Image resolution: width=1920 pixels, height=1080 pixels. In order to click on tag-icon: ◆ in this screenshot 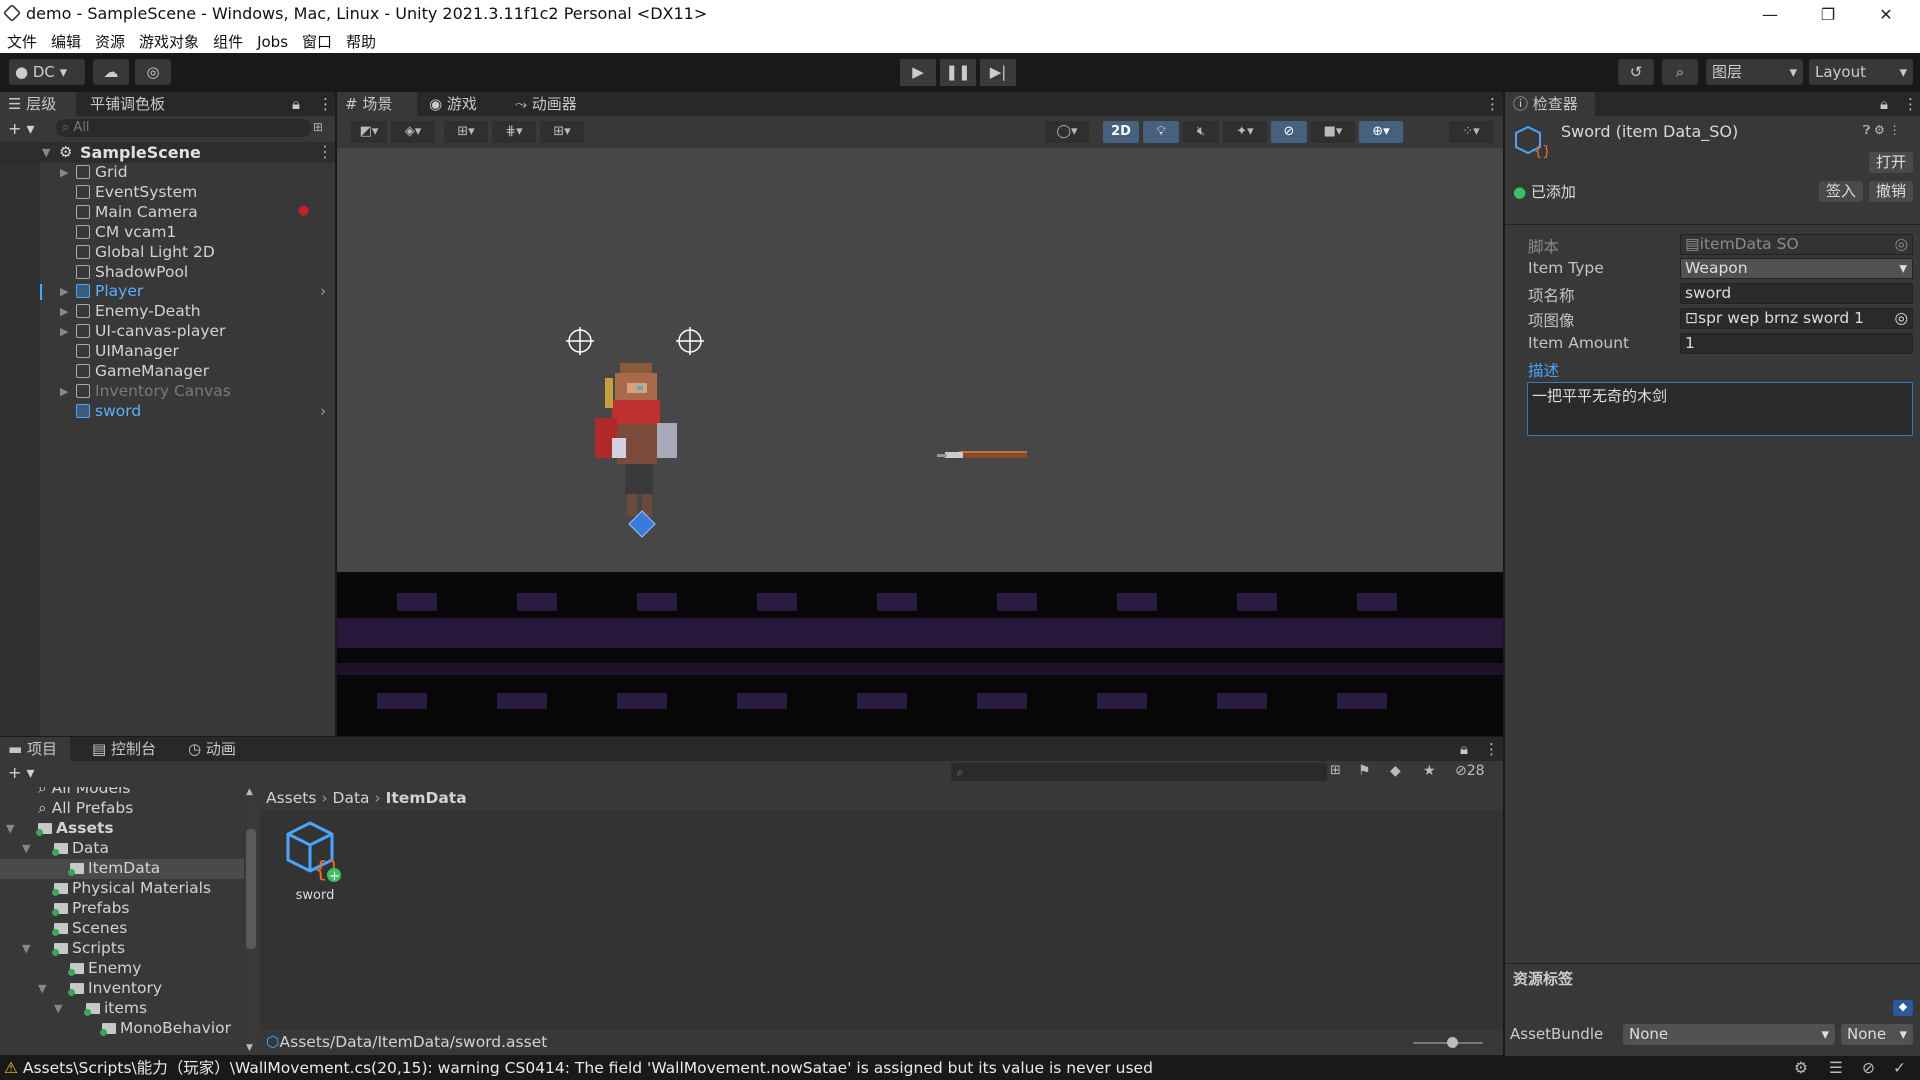, I will do `click(1903, 1008)`.